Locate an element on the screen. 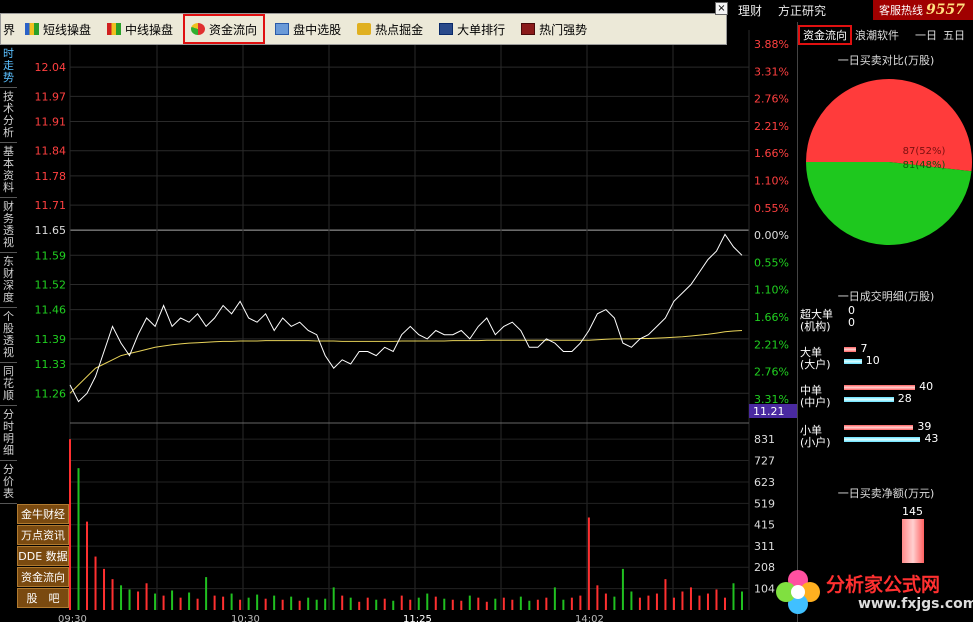 The height and width of the screenshot is (622, 973). wandian-button: 万点资讯 is located at coordinates (43, 535).